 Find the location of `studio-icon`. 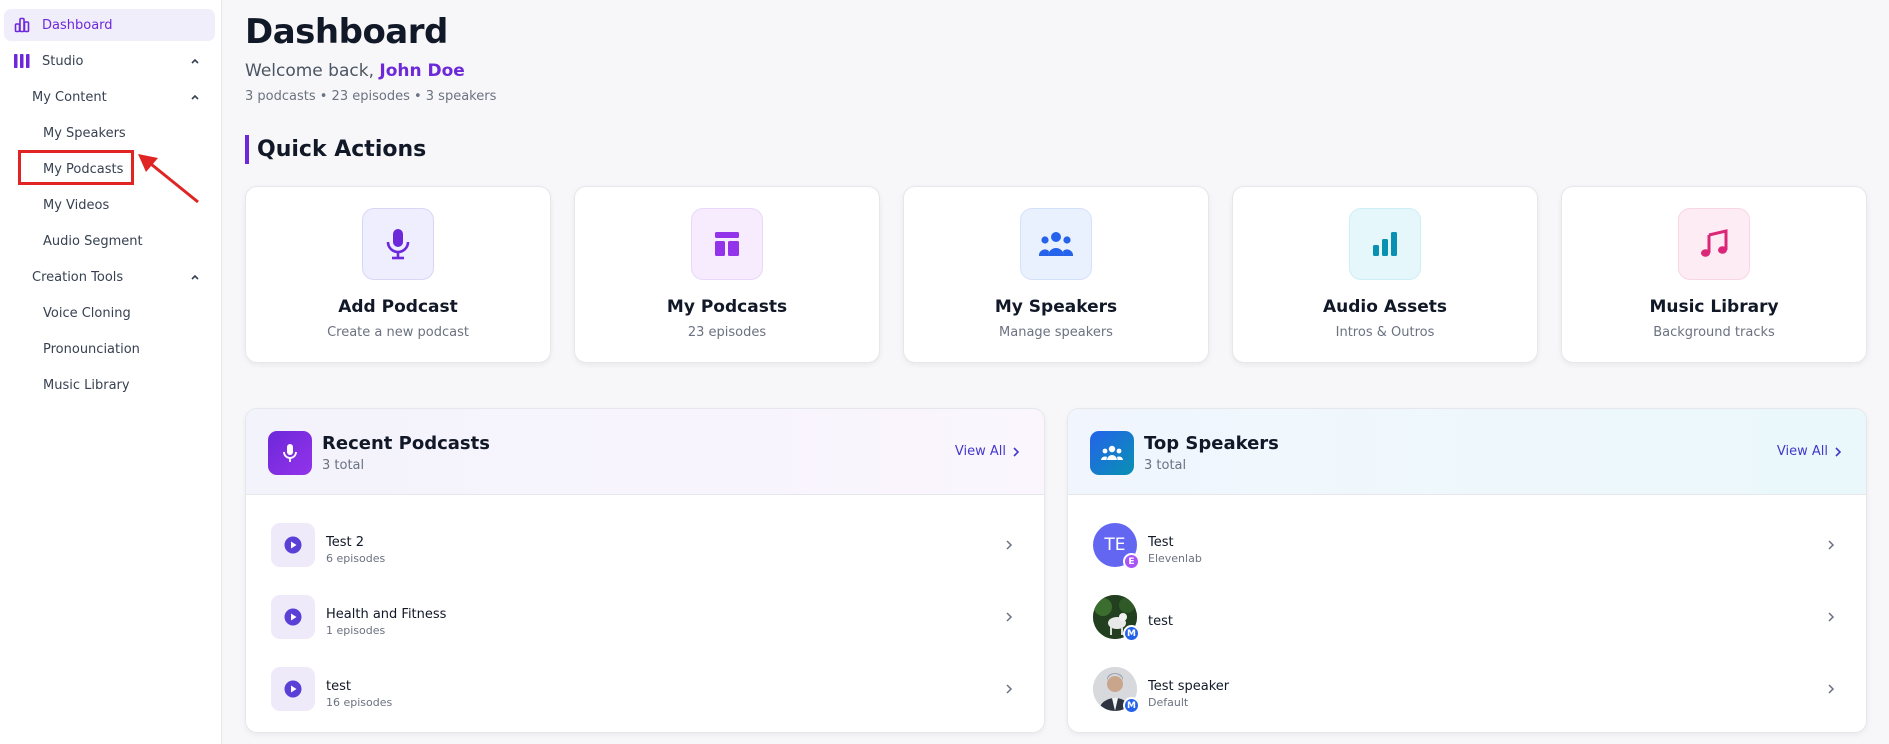

studio-icon is located at coordinates (22, 61).